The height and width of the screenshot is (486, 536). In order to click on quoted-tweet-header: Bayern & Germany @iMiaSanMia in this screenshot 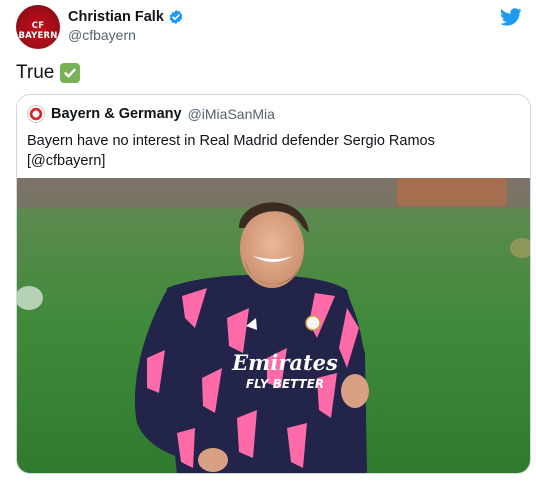, I will do `click(151, 114)`.